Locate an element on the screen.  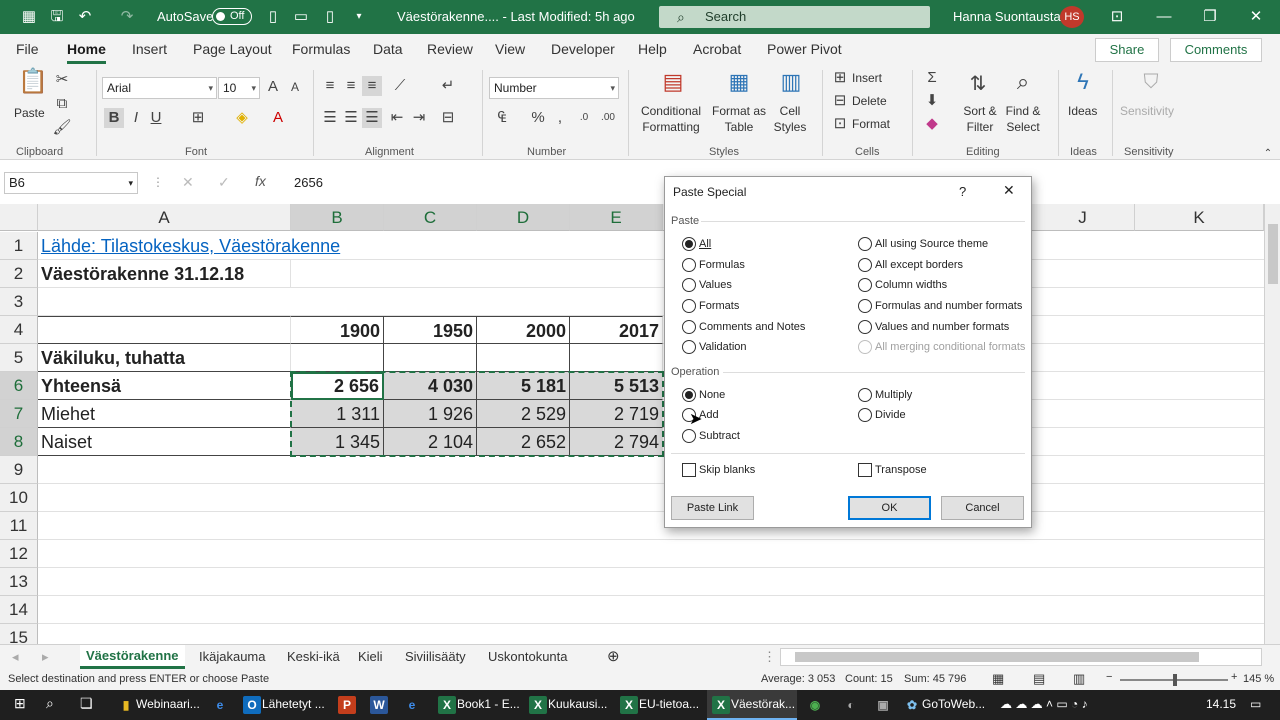
cell-a2: Väestörakenne 31.12.18 is located at coordinates (164, 274).